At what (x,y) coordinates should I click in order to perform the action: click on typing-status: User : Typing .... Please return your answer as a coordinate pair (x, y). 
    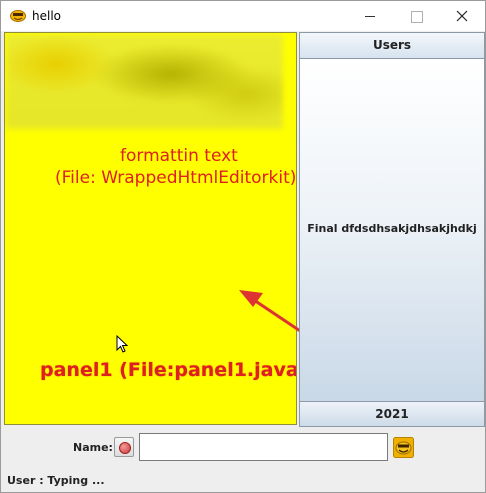
    Looking at the image, I should click on (56, 480).